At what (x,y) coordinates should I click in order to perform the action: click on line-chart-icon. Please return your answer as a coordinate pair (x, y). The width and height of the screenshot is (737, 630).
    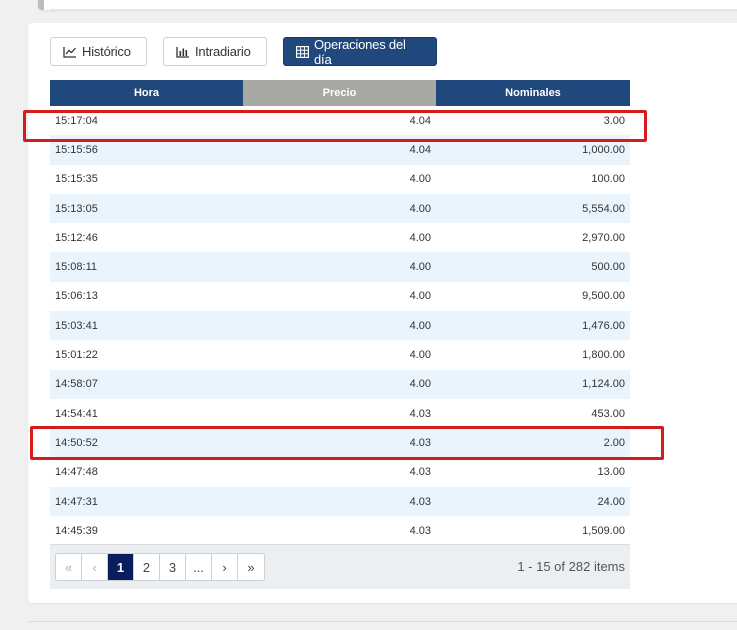
    Looking at the image, I should click on (70, 52).